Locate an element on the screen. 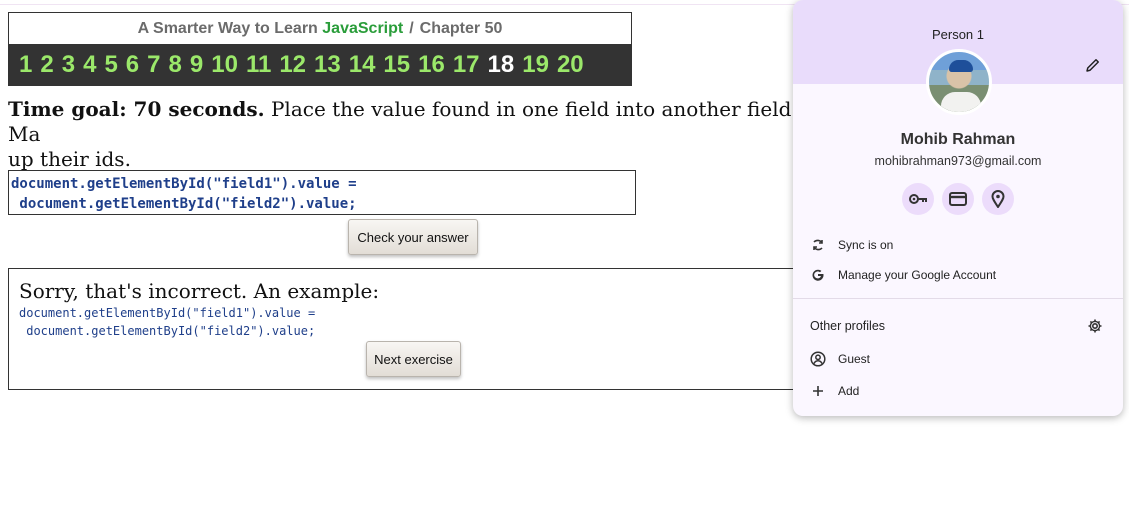 This screenshot has width=1129, height=513. next-exercise-button: Next exercise is located at coordinates (413, 359).